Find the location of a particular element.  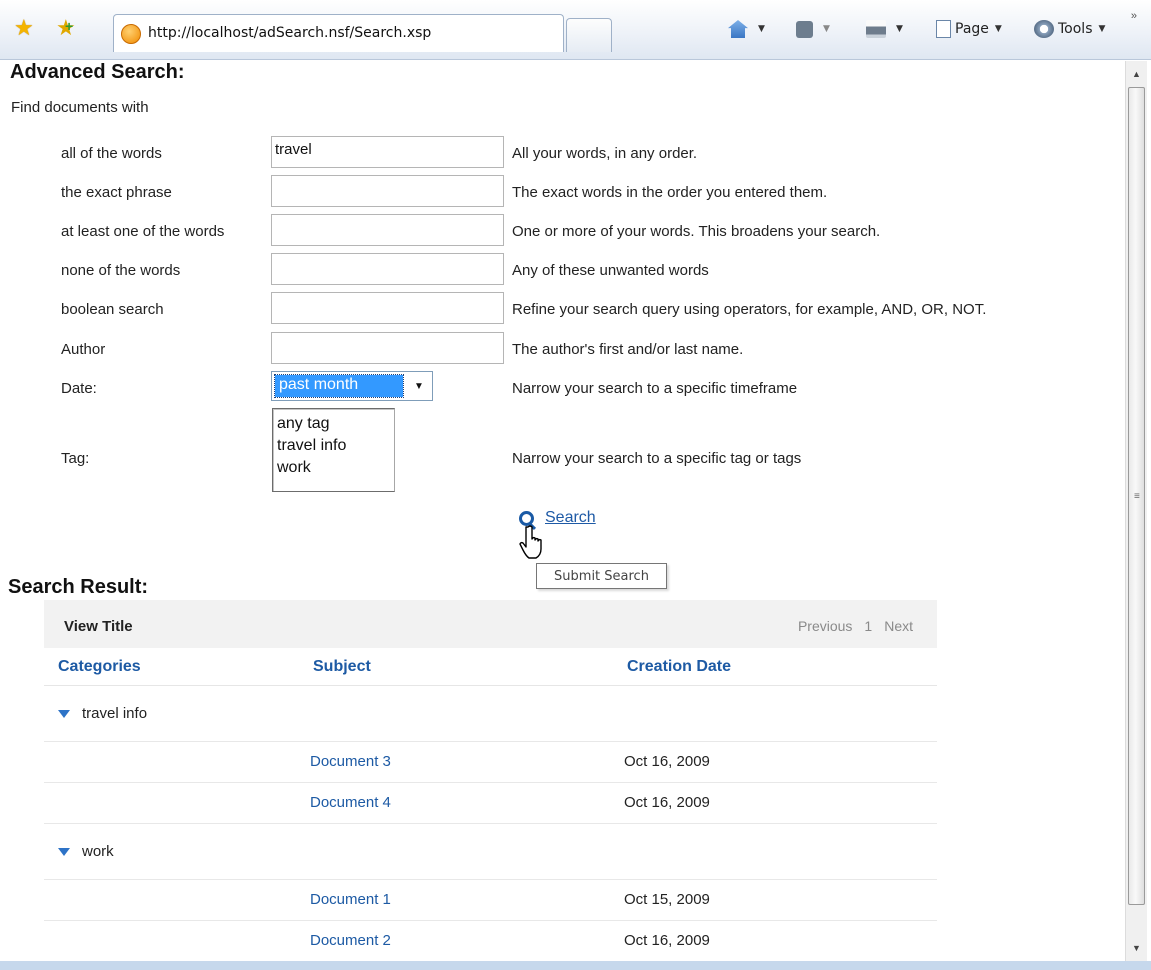

field-hint: All your words, in any order. is located at coordinates (605, 153).